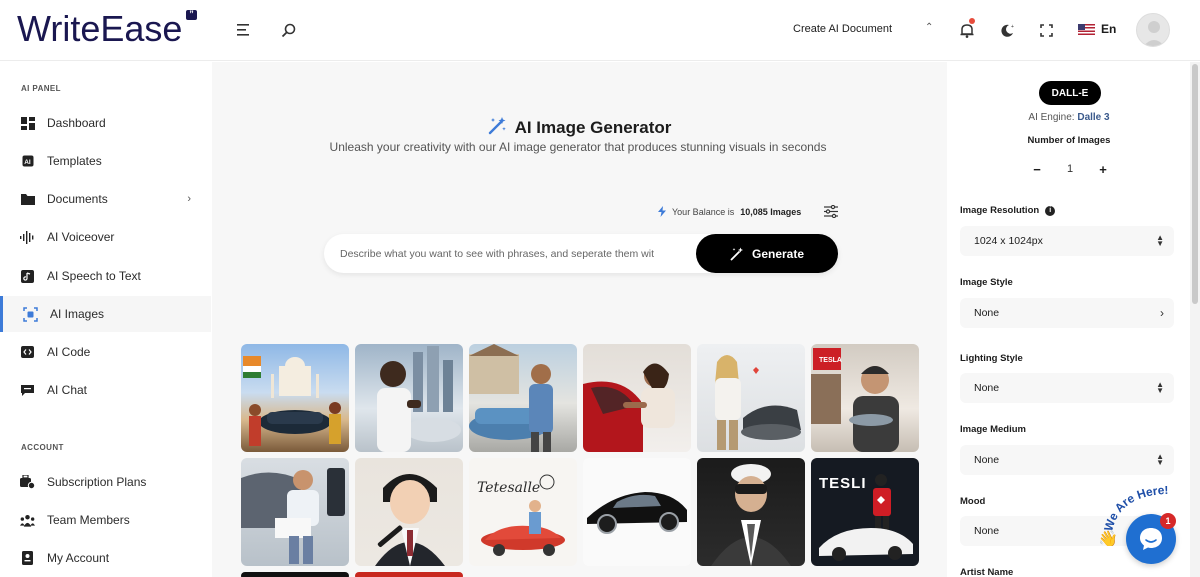 This screenshot has width=1200, height=577. Describe the element at coordinates (1051, 117) in the screenshot. I see `engine-prefix: AI Engine:` at that location.